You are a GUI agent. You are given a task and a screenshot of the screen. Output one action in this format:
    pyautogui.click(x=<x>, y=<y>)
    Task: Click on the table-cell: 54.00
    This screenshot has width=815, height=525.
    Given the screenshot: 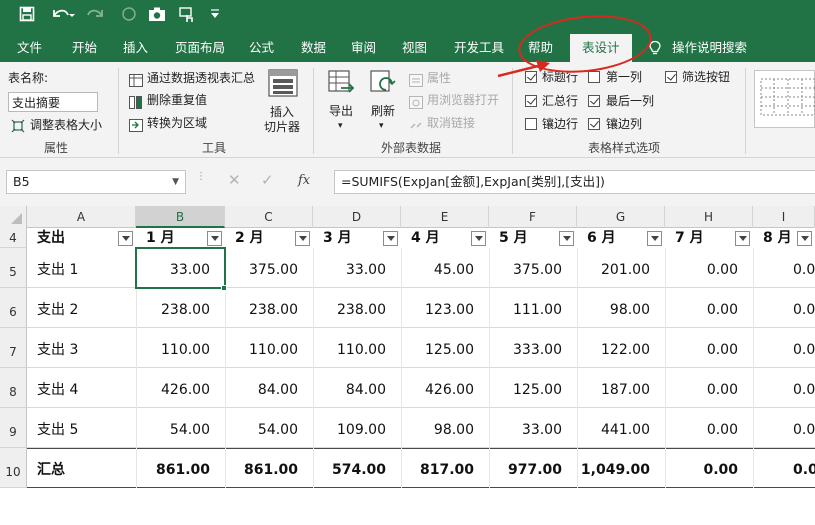 What is the action you would take?
    pyautogui.click(x=269, y=428)
    